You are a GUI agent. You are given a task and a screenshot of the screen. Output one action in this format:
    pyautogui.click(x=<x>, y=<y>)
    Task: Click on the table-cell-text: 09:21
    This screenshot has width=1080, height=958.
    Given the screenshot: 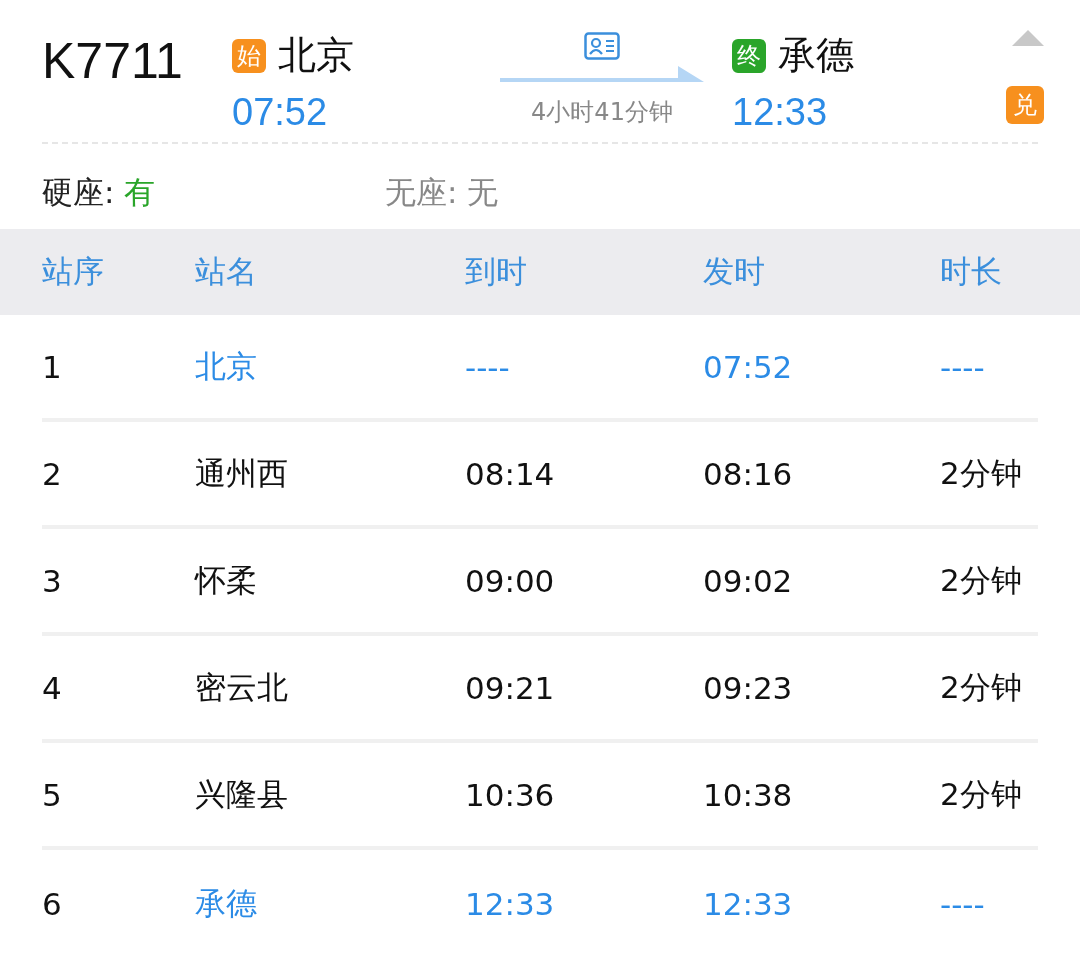 What is the action you would take?
    pyautogui.click(x=510, y=687)
    